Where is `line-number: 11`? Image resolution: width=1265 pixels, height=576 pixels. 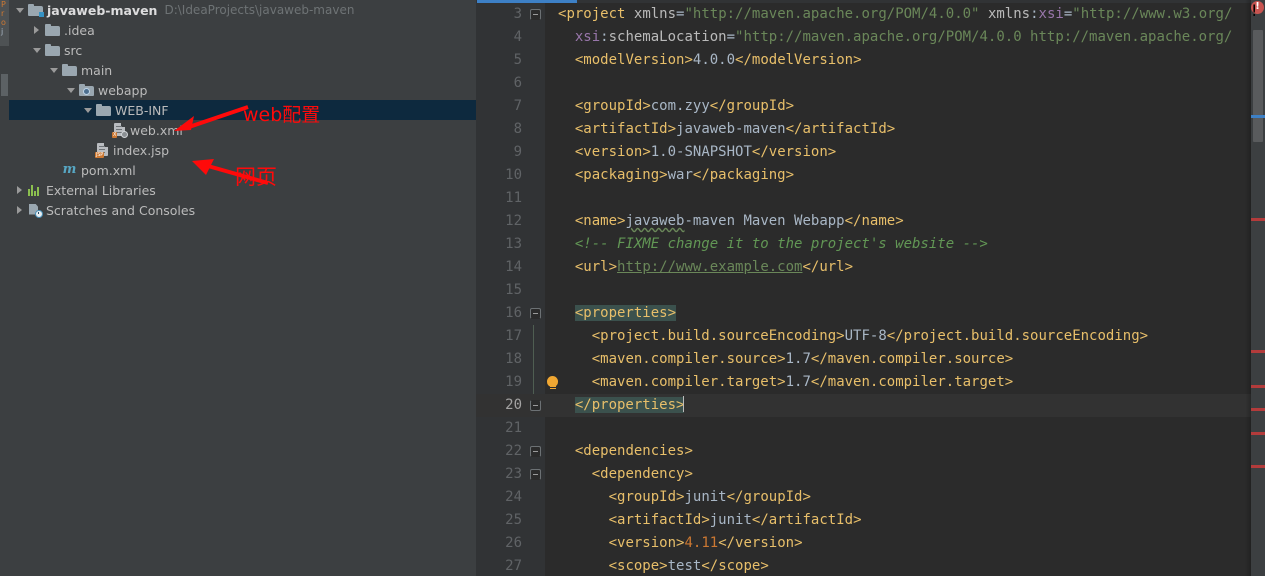
line-number: 11 is located at coordinates (513, 198).